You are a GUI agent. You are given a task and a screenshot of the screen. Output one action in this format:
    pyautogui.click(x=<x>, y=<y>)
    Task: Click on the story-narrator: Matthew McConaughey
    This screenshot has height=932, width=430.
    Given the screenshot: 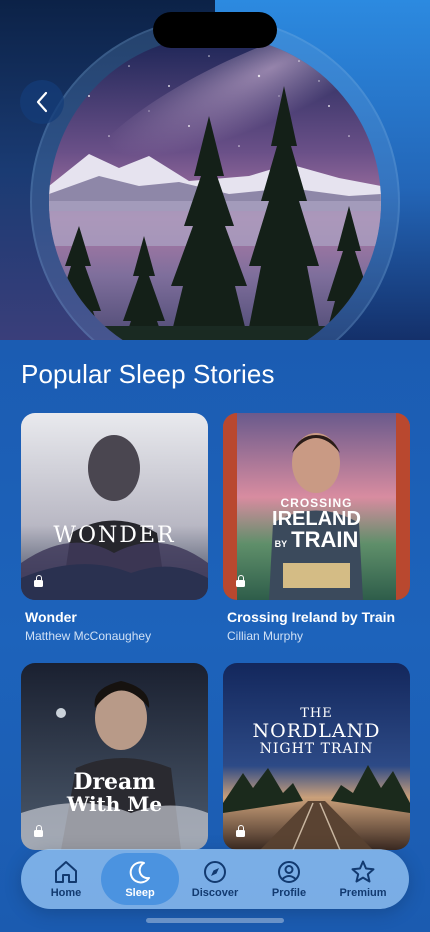 What is the action you would take?
    pyautogui.click(x=88, y=636)
    